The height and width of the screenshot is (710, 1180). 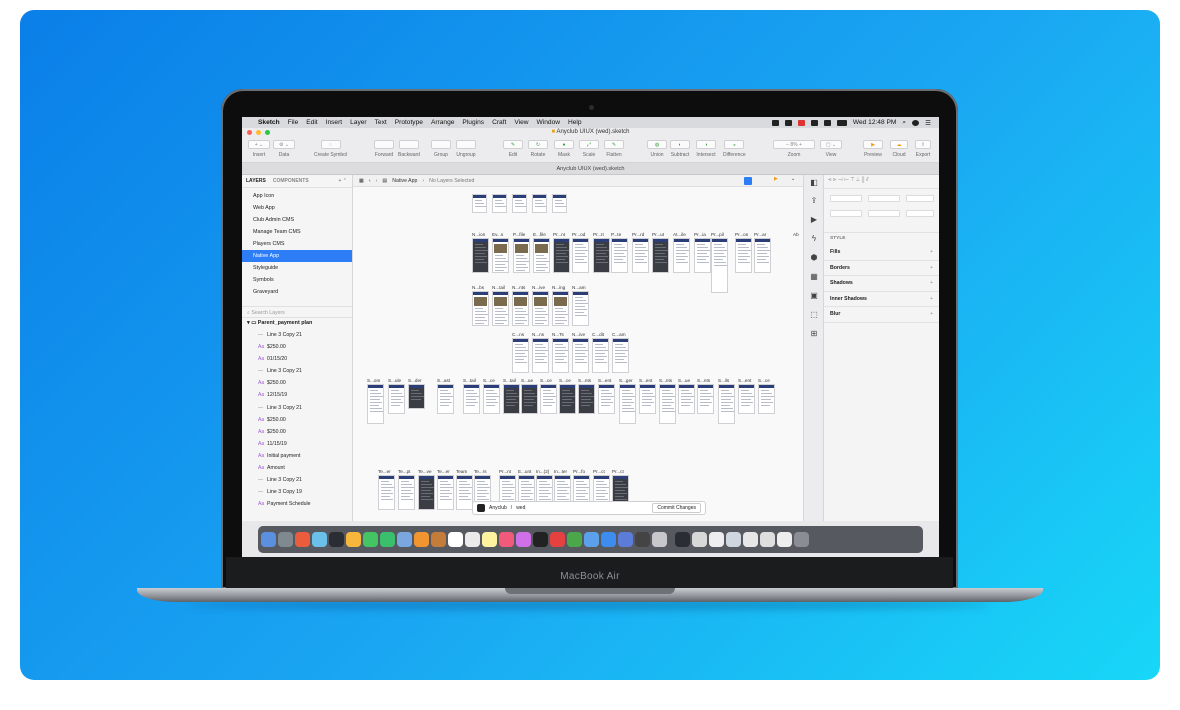 I want to click on menu-plugins: Plugins, so click(x=473, y=122).